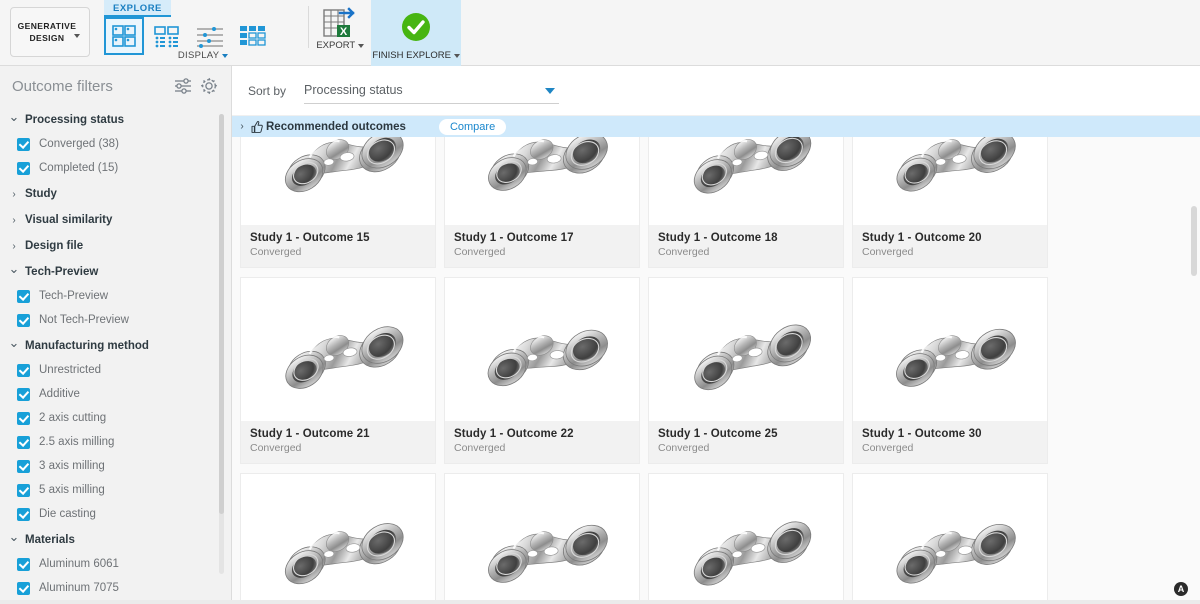 The image size is (1200, 604). Describe the element at coordinates (115, 296) in the screenshot. I see `filter-option-tech-preview: Tech-Preview` at that location.